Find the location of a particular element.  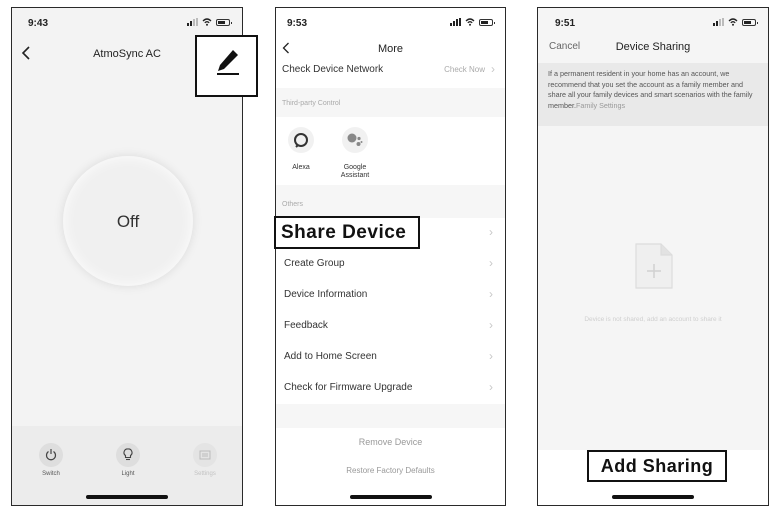

page-title: Device Sharing is located at coordinates (653, 47).